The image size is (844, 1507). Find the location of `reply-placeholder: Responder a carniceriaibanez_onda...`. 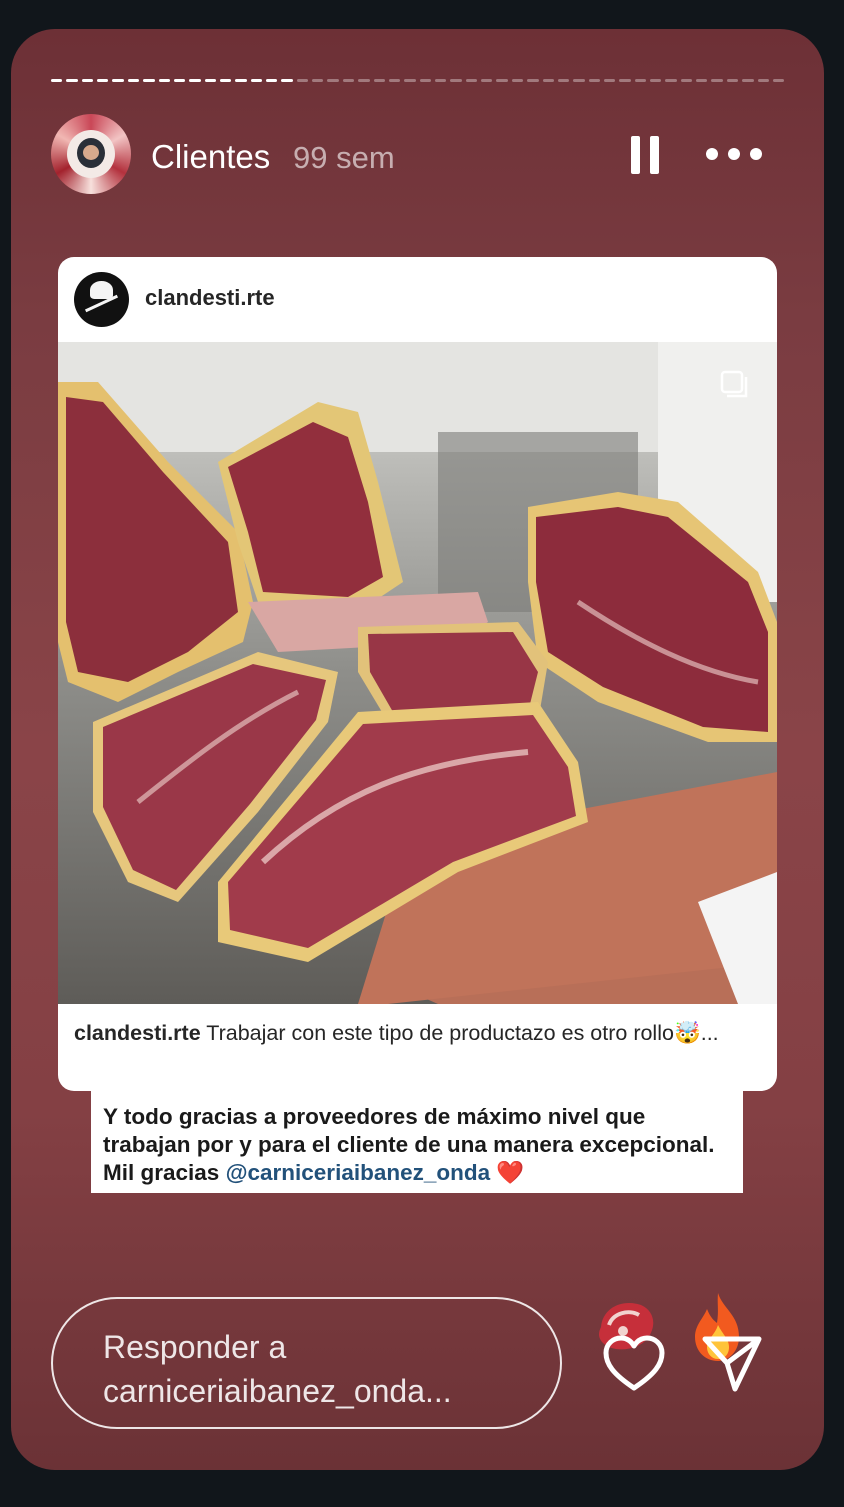

reply-placeholder: Responder a carniceriaibanez_onda... is located at coordinates (277, 1369).